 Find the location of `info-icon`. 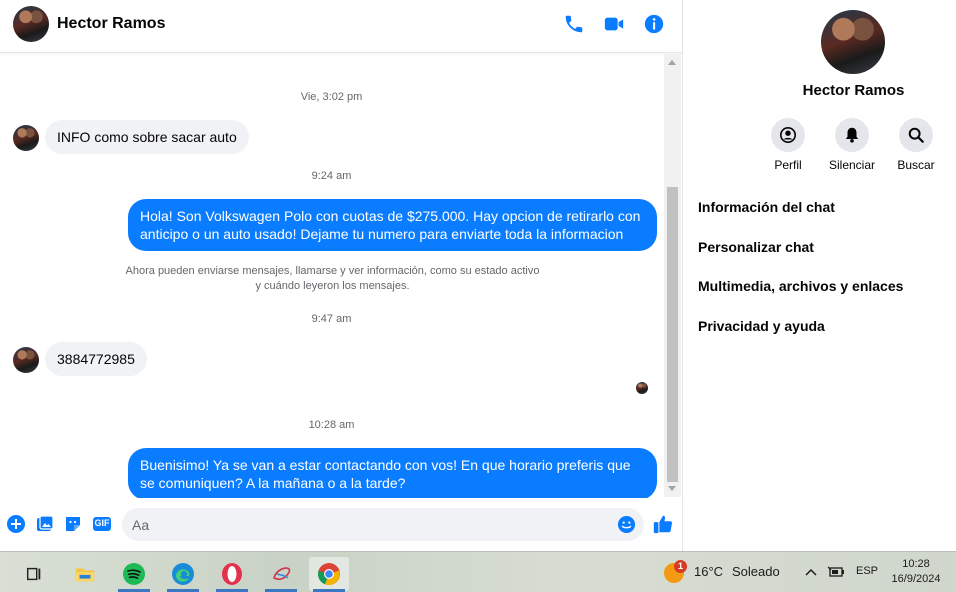

info-icon is located at coordinates (654, 24).